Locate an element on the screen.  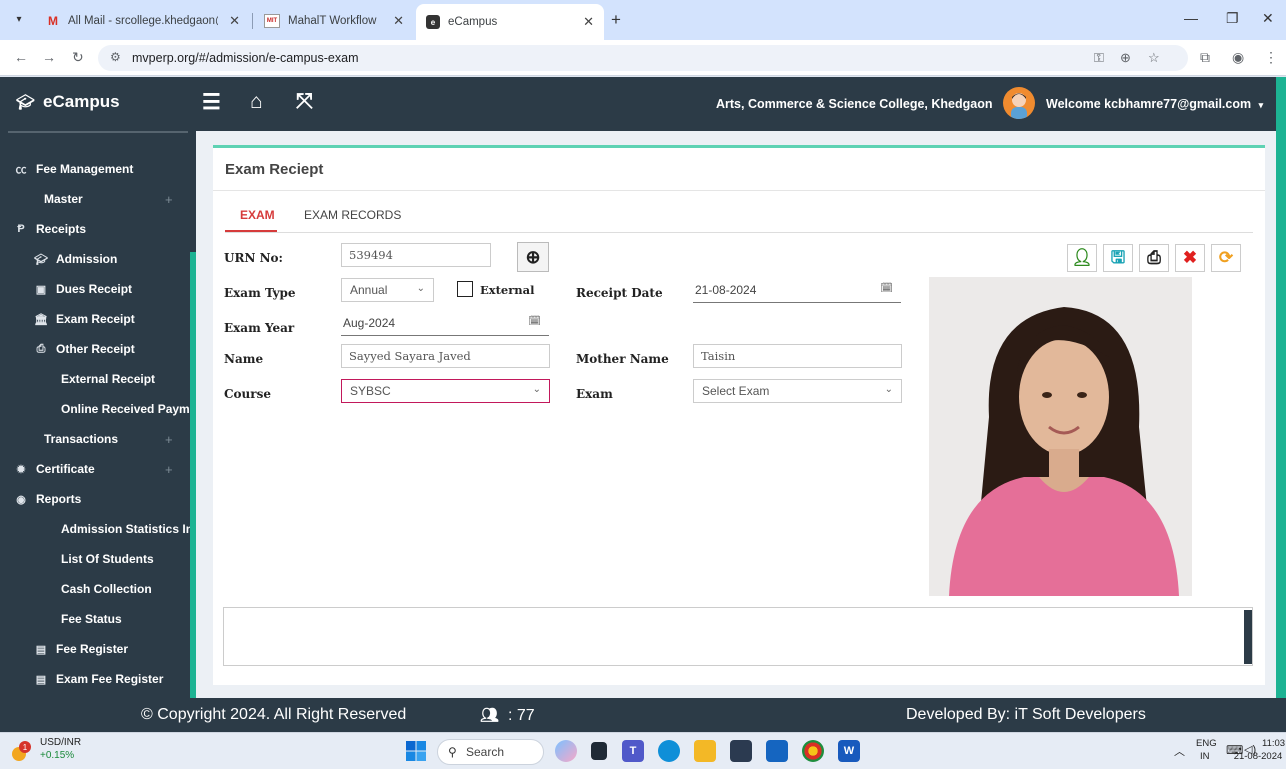
new-tab-plus-icon: + is located at coordinates (616, 20).